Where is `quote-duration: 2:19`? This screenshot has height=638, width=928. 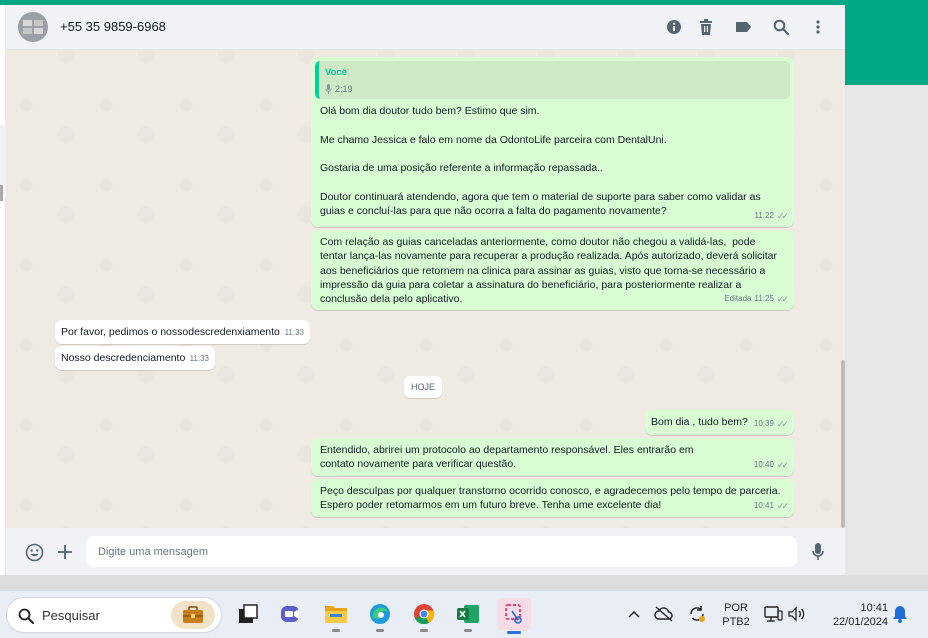
quote-duration: 2:19 is located at coordinates (344, 89).